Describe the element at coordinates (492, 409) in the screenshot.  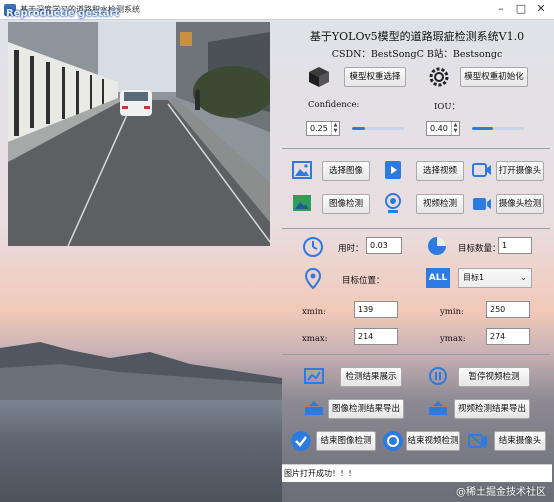
I see `export-video-result-button: 视频检测结果导出` at that location.